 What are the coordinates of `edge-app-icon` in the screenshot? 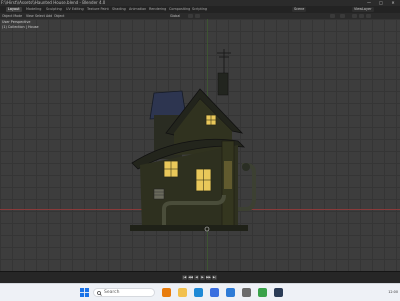 It's located at (198, 292).